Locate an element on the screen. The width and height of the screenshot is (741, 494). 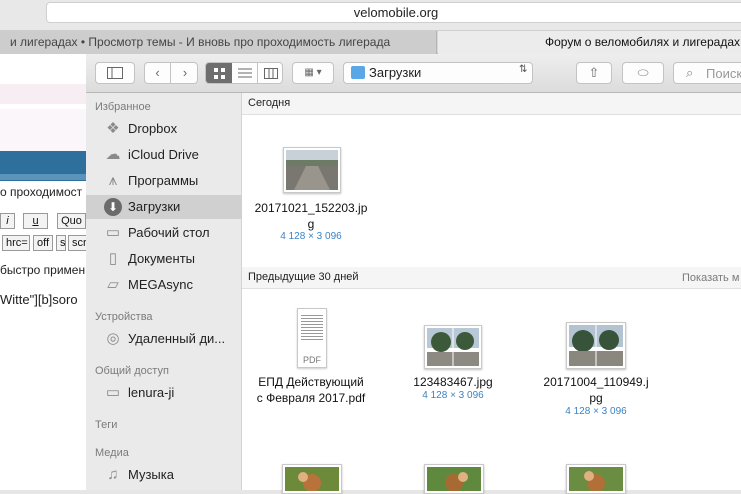
columns-icon is located at coordinates (270, 73).